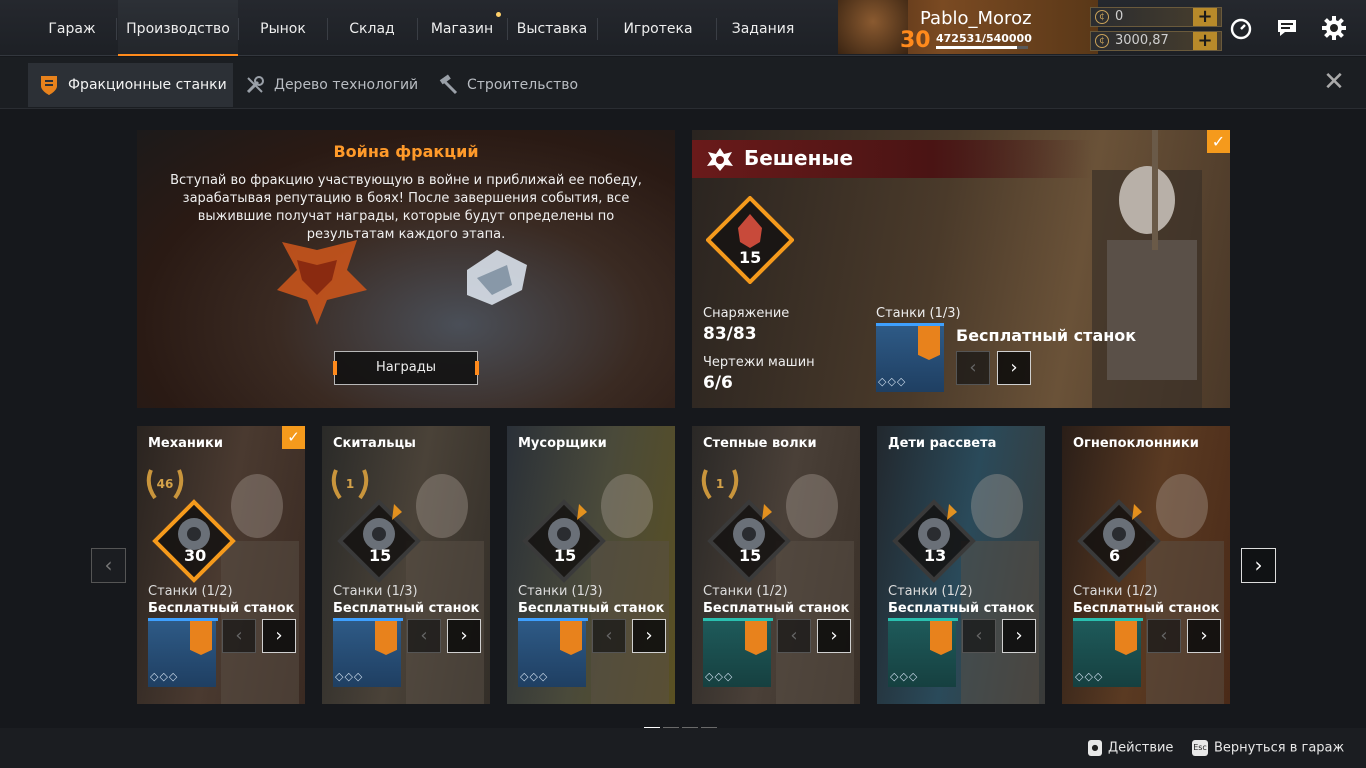 The width and height of the screenshot is (1366, 768). I want to click on faction-level: 6, so click(1115, 555).